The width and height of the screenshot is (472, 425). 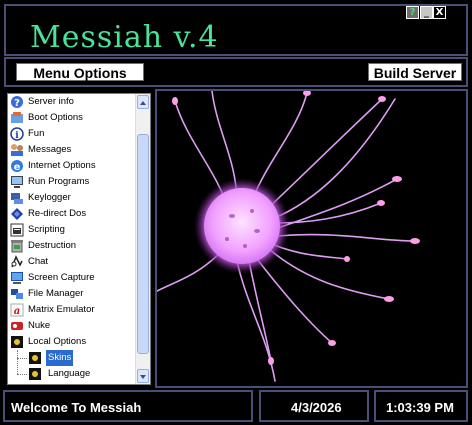 I want to click on boot-icon, so click(x=17, y=117).